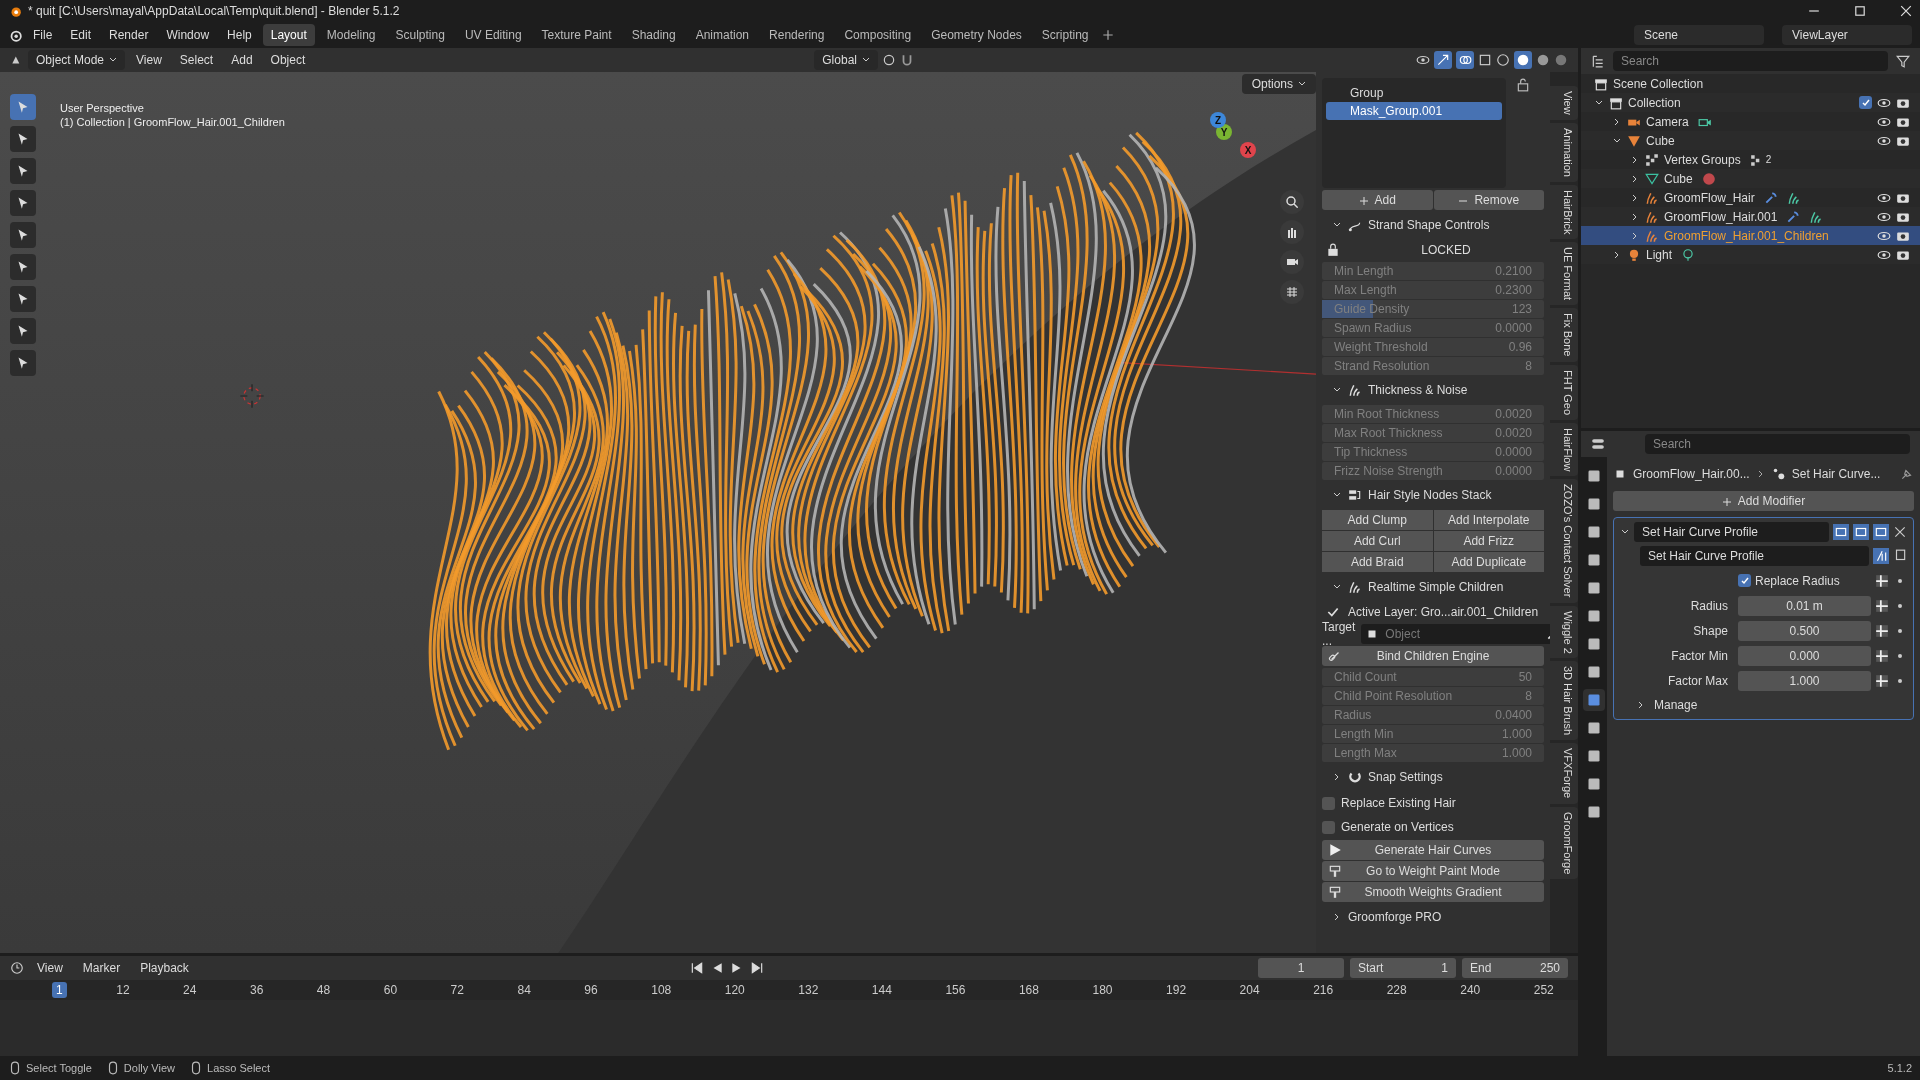  I want to click on rendered-shading-icon, so click(1561, 60).